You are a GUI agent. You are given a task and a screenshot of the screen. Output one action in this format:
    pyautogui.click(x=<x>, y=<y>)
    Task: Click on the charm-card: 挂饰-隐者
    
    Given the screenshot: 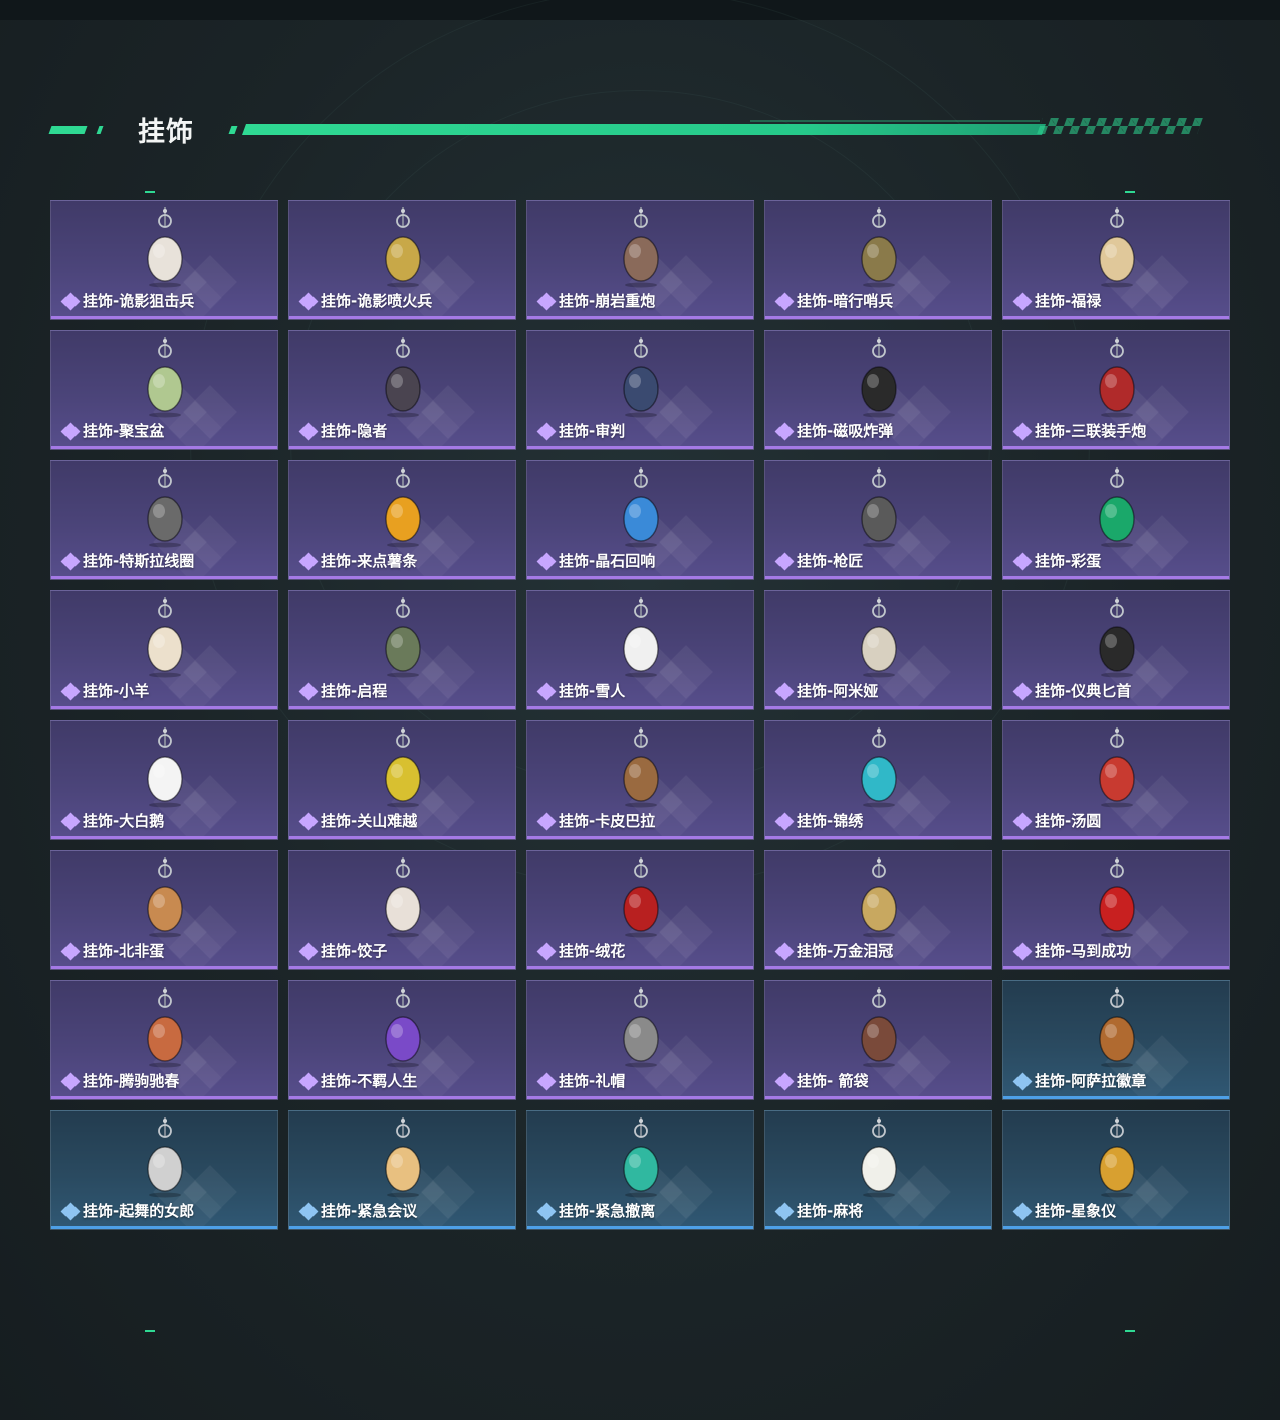 What is the action you would take?
    pyautogui.click(x=402, y=390)
    